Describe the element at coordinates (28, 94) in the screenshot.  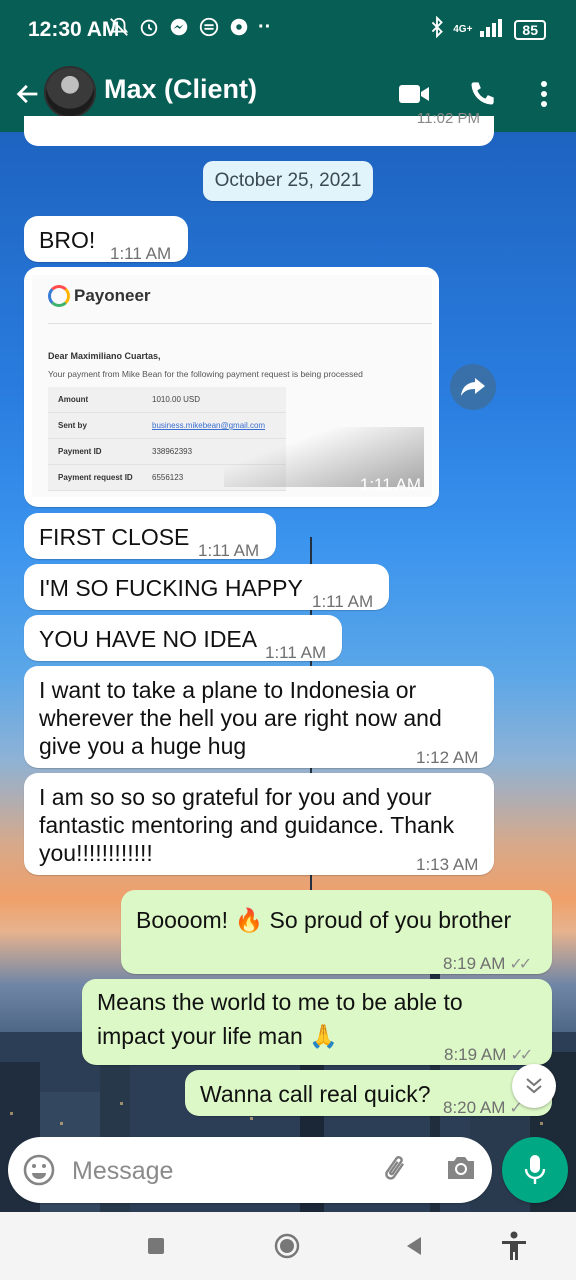
I see `back-arrow-icon` at that location.